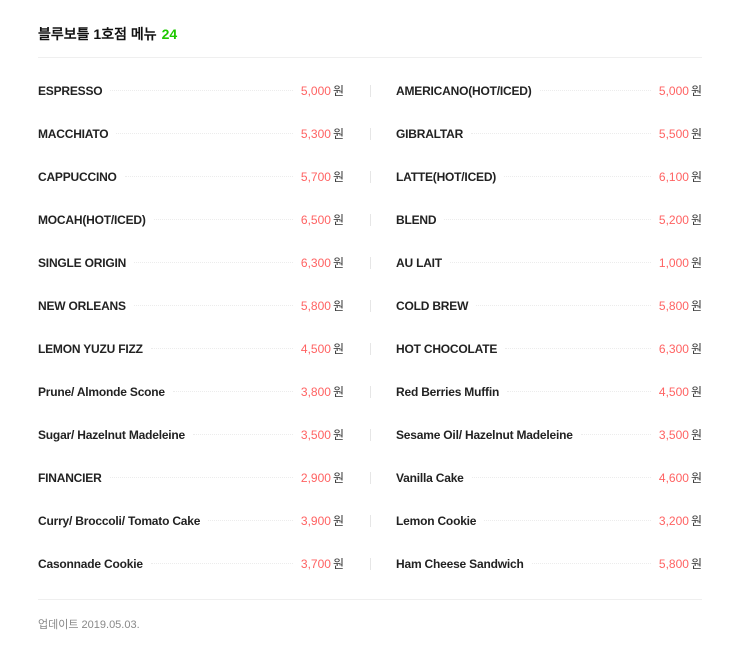 This screenshot has width=743, height=646. I want to click on menu-item: Casonnade Cookie 3,700 원, so click(191, 563).